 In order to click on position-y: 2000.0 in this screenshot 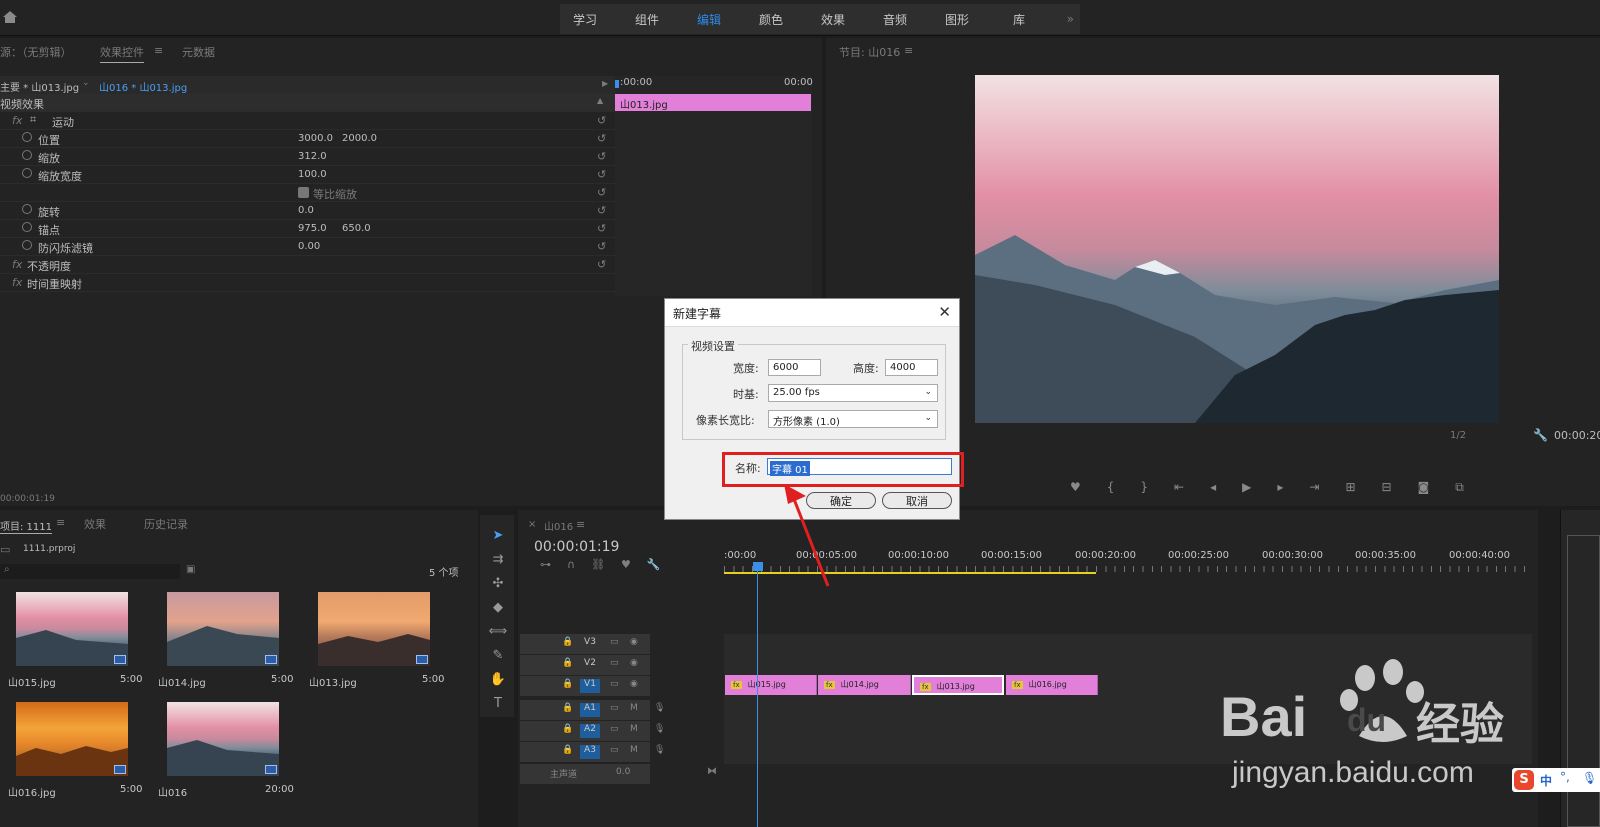, I will do `click(359, 138)`.